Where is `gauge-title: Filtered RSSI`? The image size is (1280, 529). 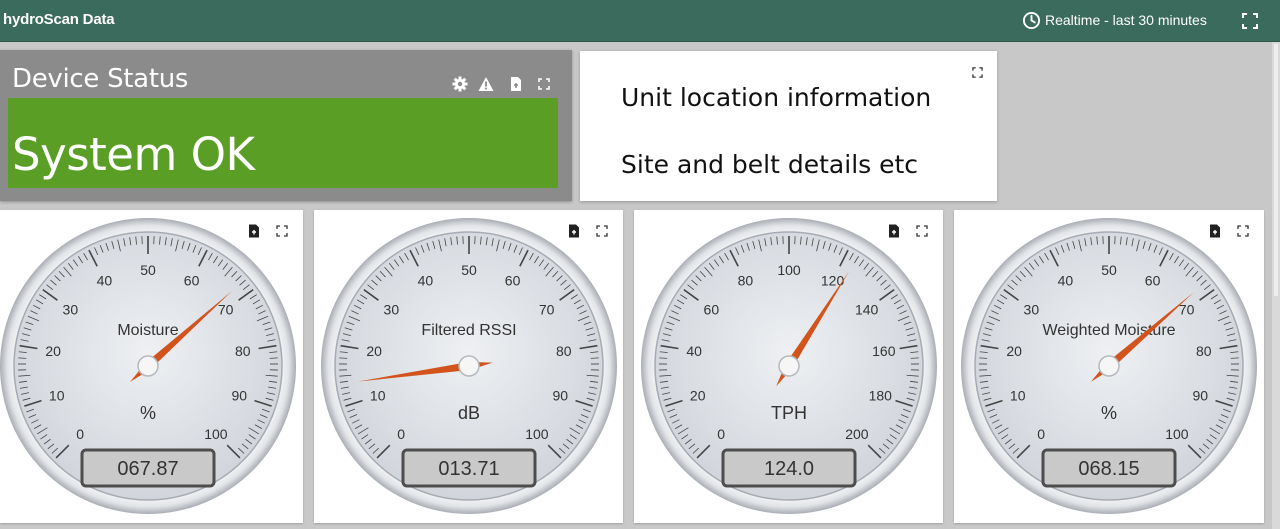 gauge-title: Filtered RSSI is located at coordinates (468, 330).